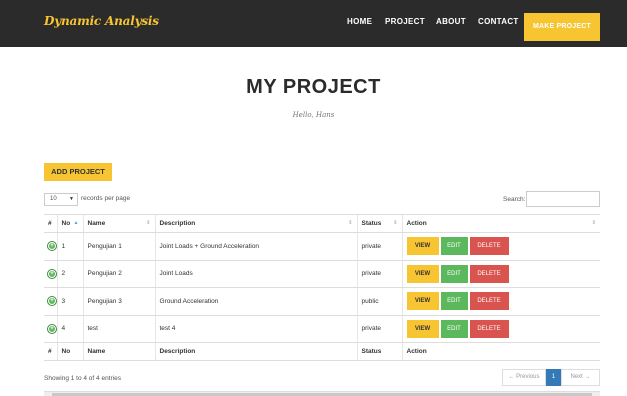 Image resolution: width=627 pixels, height=396 pixels. Describe the element at coordinates (69, 301) in the screenshot. I see `row-no: 3` at that location.